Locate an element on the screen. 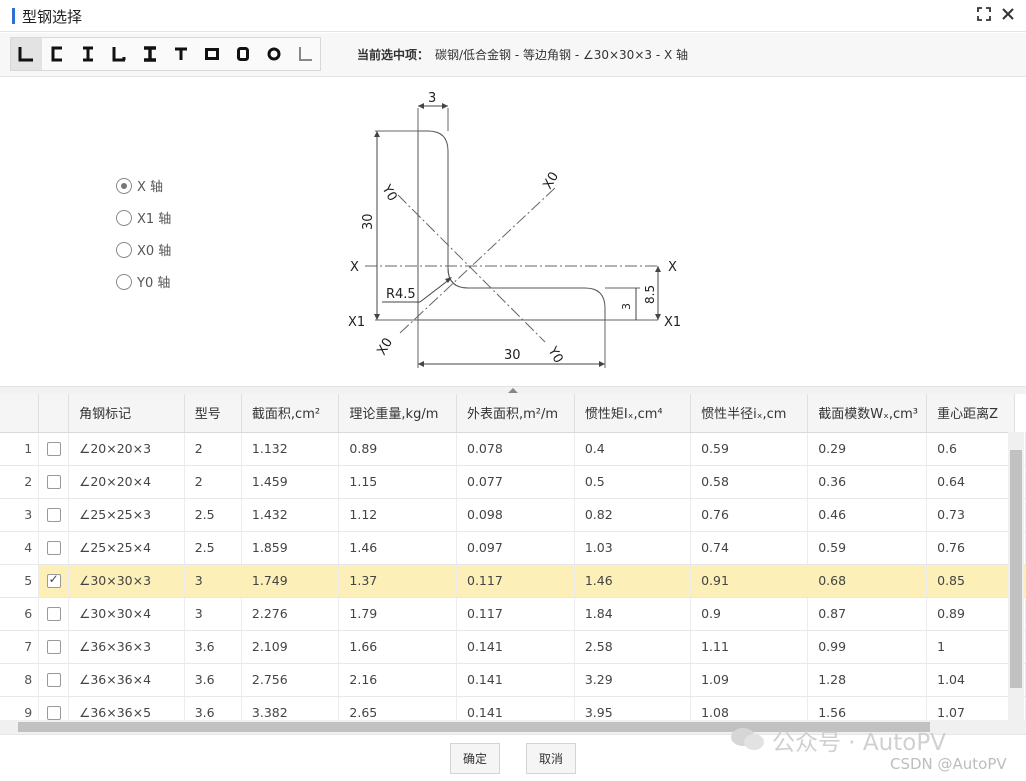  panel-splitter is located at coordinates (513, 390).